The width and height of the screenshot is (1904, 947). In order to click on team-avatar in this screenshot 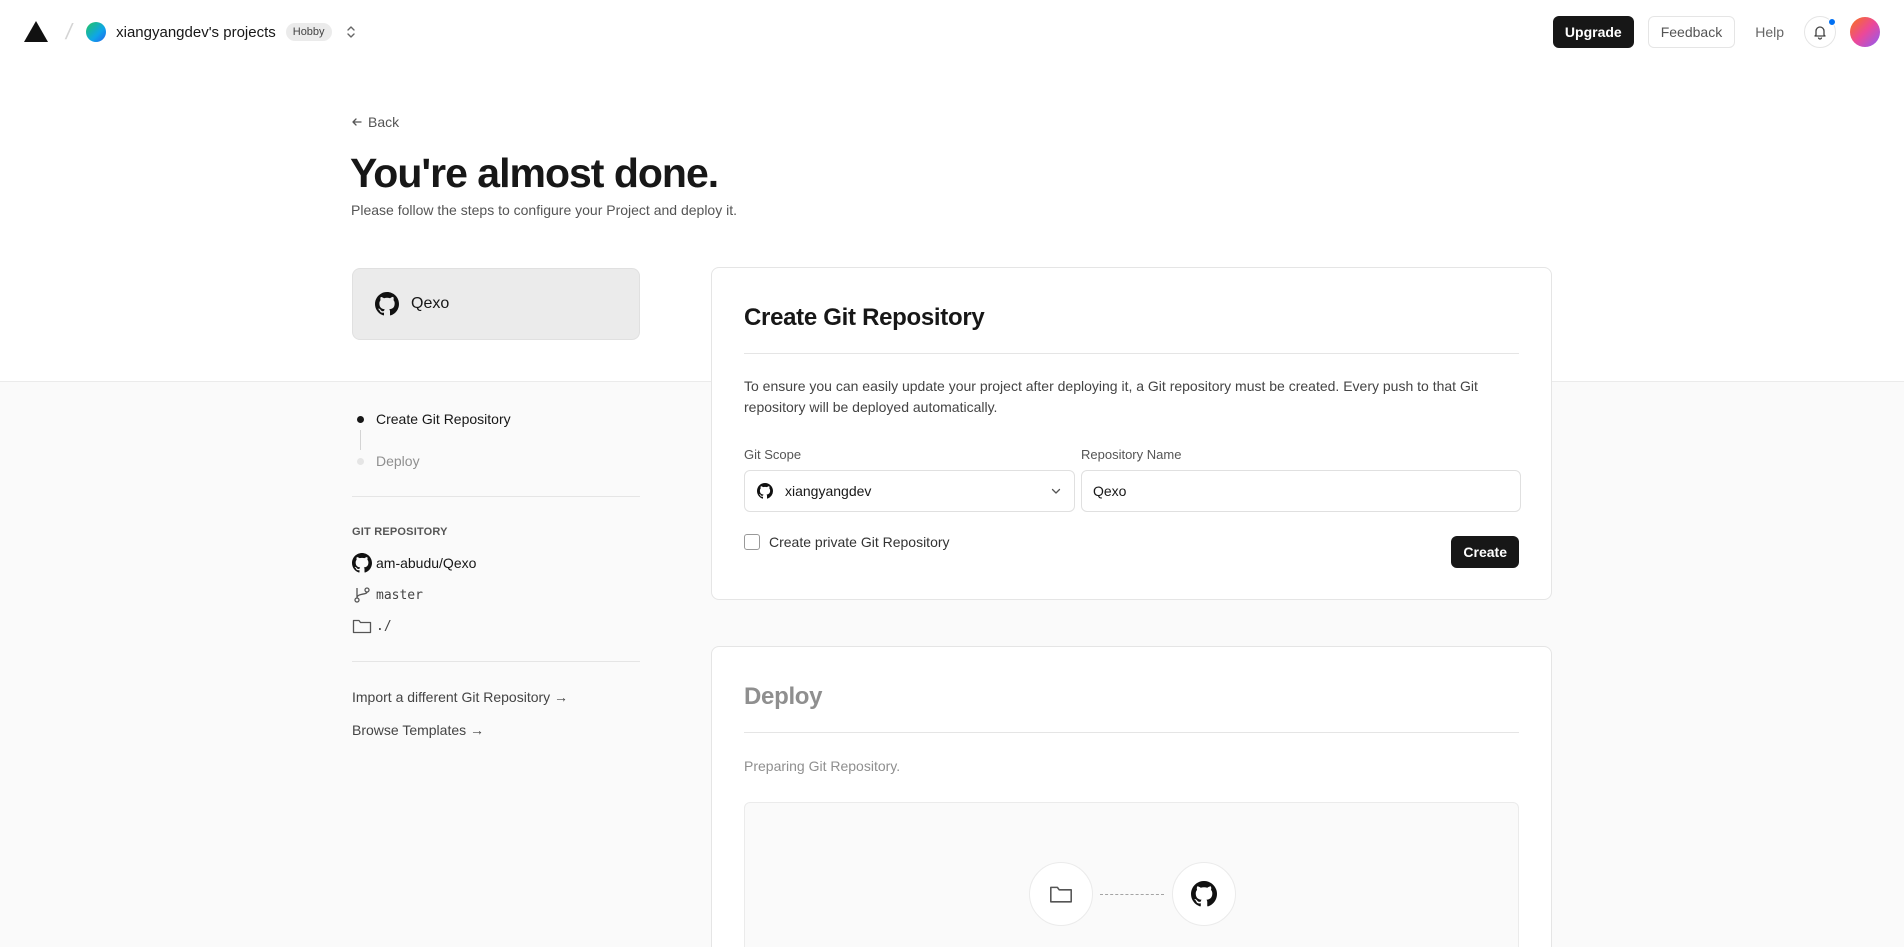, I will do `click(96, 32)`.